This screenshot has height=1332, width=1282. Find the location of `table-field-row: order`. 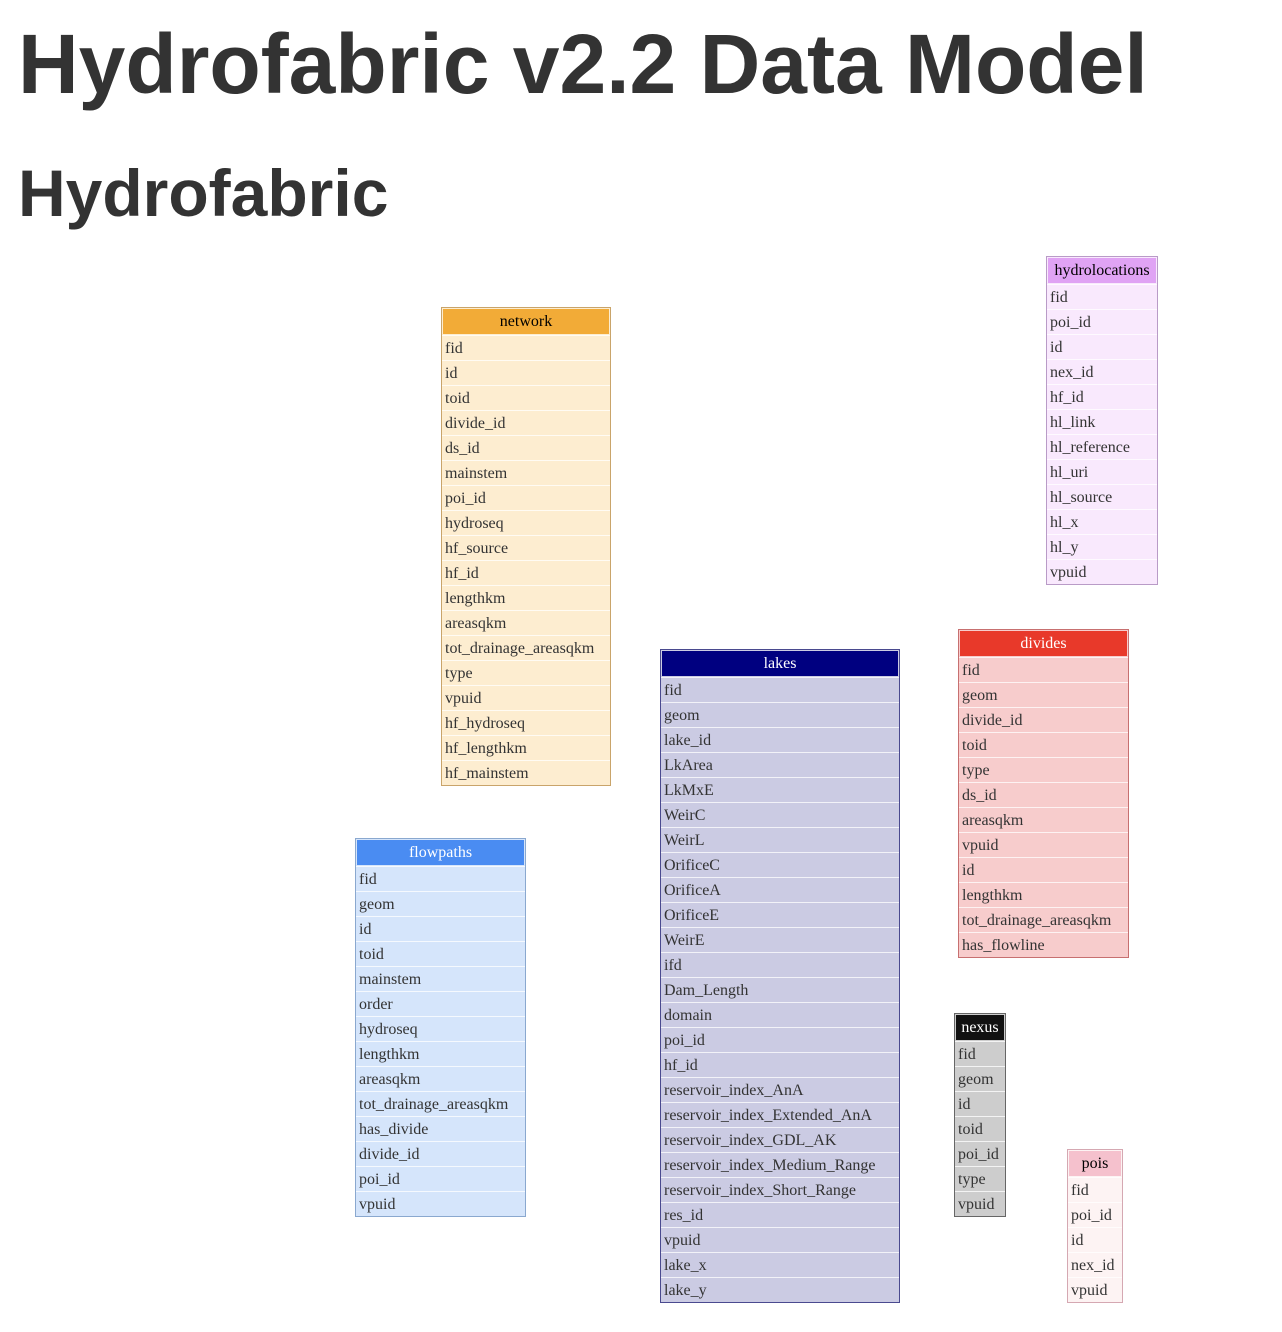

table-field-row: order is located at coordinates (440, 1003).